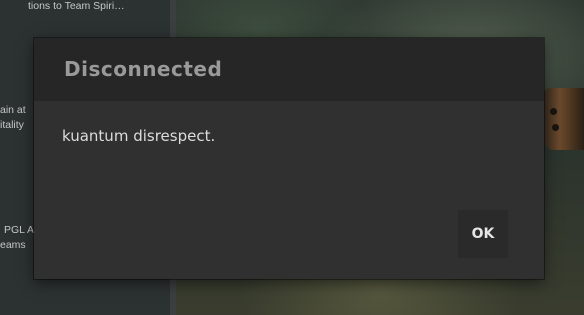 Image resolution: width=584 pixels, height=315 pixels. I want to click on news-line: eams, so click(13, 245).